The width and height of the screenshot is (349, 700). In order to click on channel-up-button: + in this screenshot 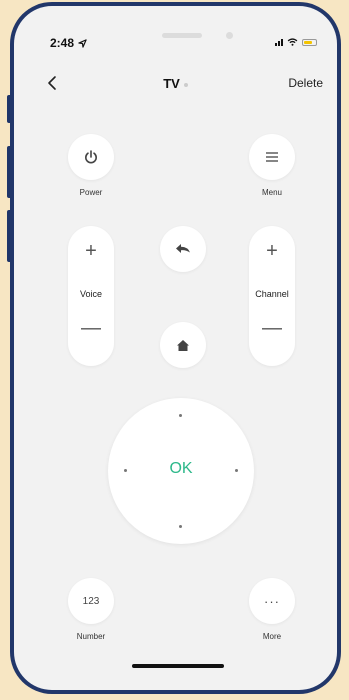, I will do `click(272, 251)`.